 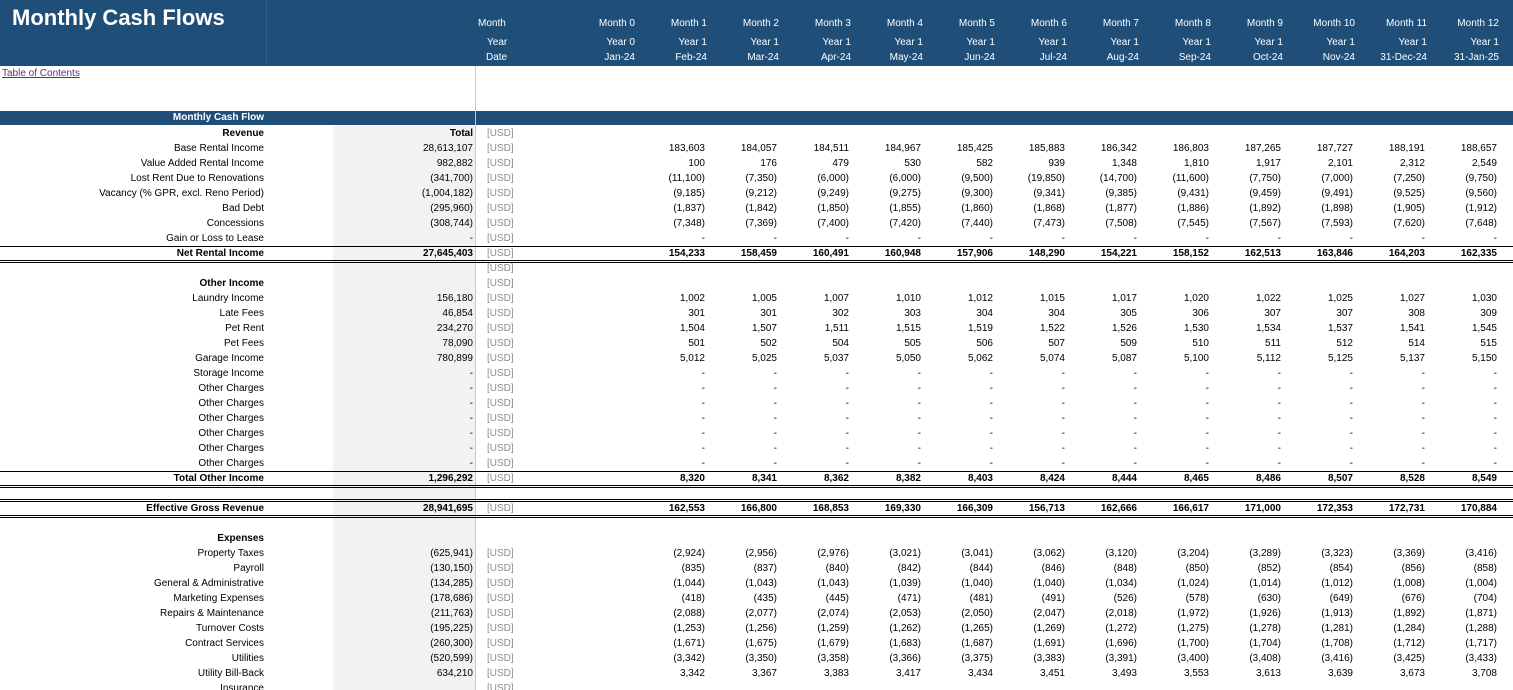 What do you see at coordinates (1318, 583) in the screenshot?
I see `cell-month-10: (1,012)` at bounding box center [1318, 583].